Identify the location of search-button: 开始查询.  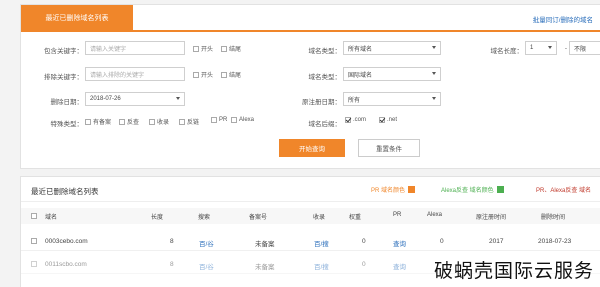
(312, 148).